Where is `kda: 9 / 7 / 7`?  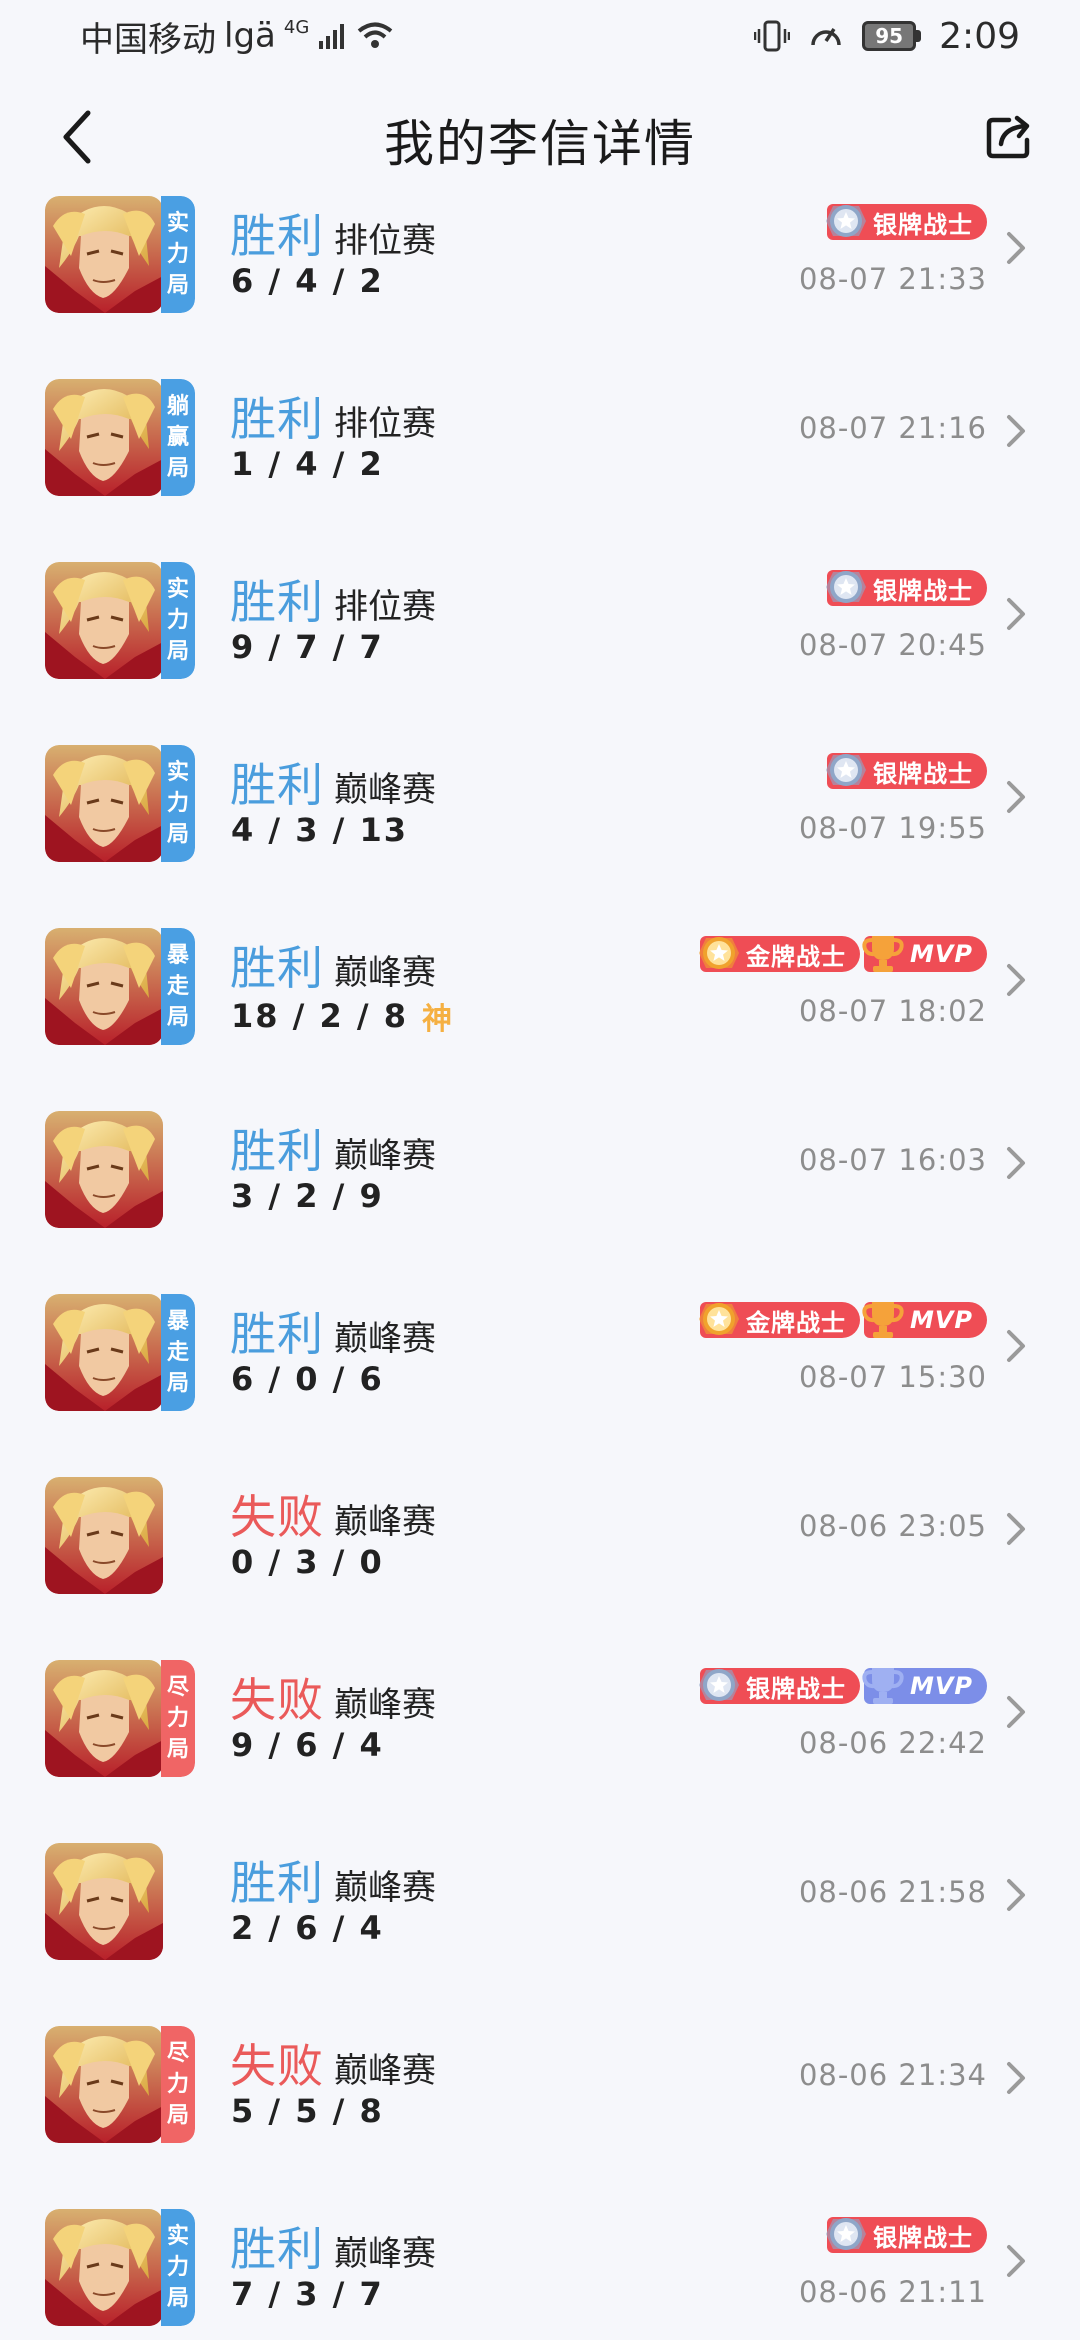 kda: 9 / 7 / 7 is located at coordinates (307, 647).